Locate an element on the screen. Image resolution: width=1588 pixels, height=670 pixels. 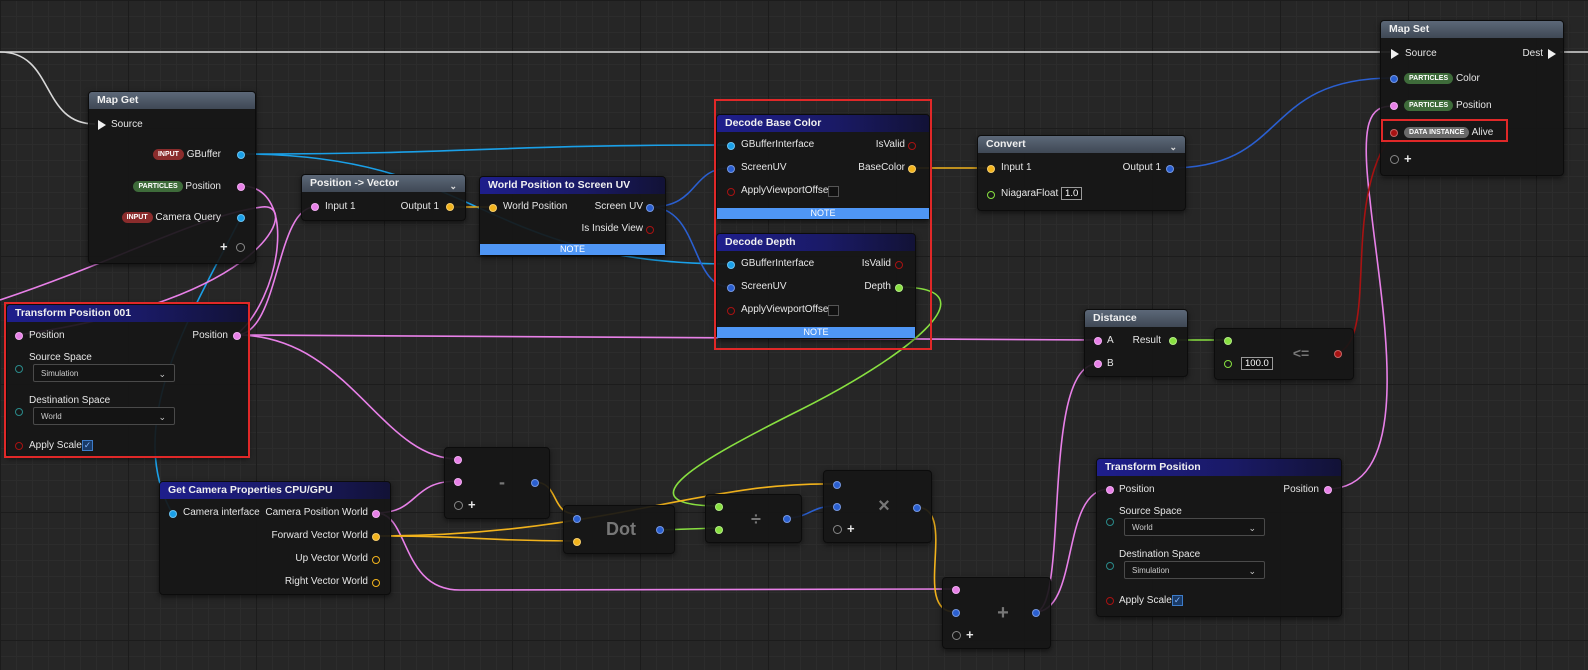
compare-out-pin is located at coordinates (1338, 354).